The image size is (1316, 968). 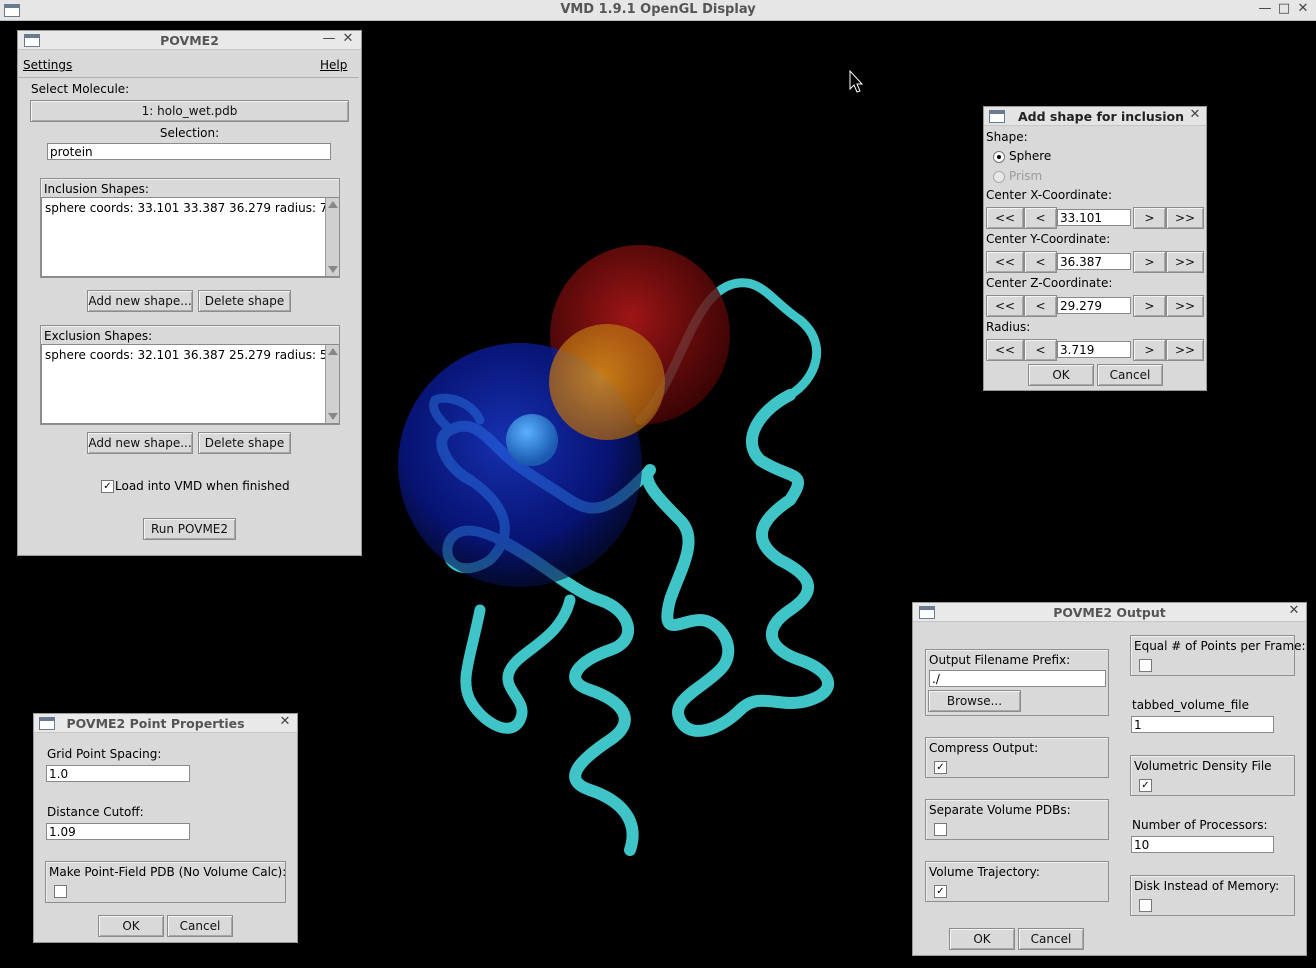 What do you see at coordinates (1149, 306) in the screenshot?
I see `z-increase-button: >` at bounding box center [1149, 306].